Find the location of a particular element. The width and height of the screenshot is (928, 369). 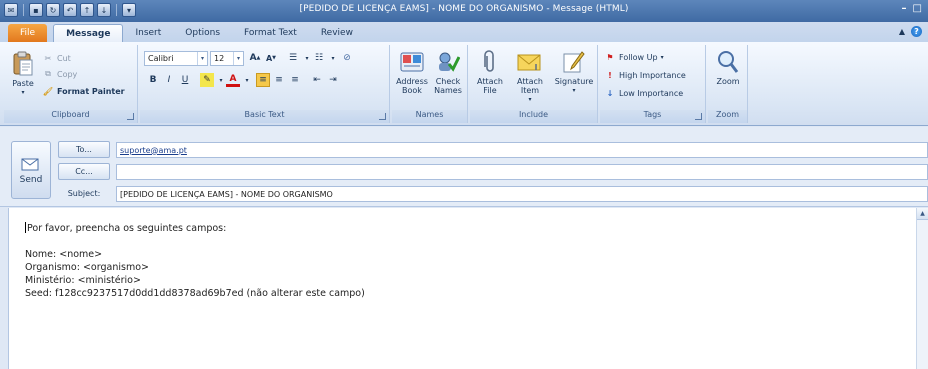

paperclip-icon is located at coordinates (490, 62).